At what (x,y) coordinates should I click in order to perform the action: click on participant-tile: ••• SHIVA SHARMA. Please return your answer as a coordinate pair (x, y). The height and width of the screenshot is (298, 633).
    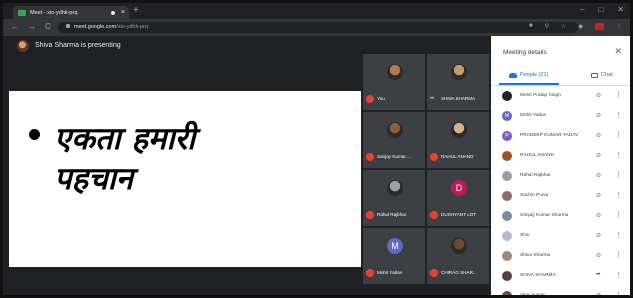
    Looking at the image, I should click on (458, 82).